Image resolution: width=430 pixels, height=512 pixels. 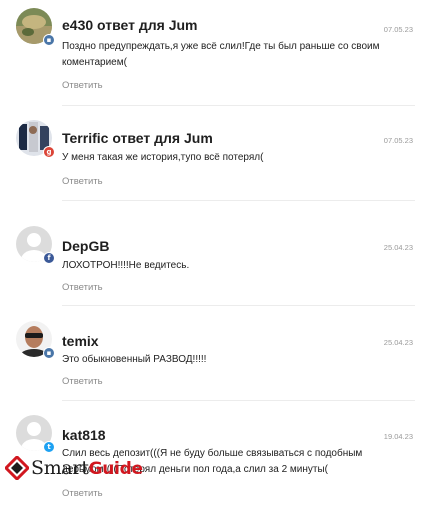 I want to click on comment-author: kat818, so click(x=84, y=435).